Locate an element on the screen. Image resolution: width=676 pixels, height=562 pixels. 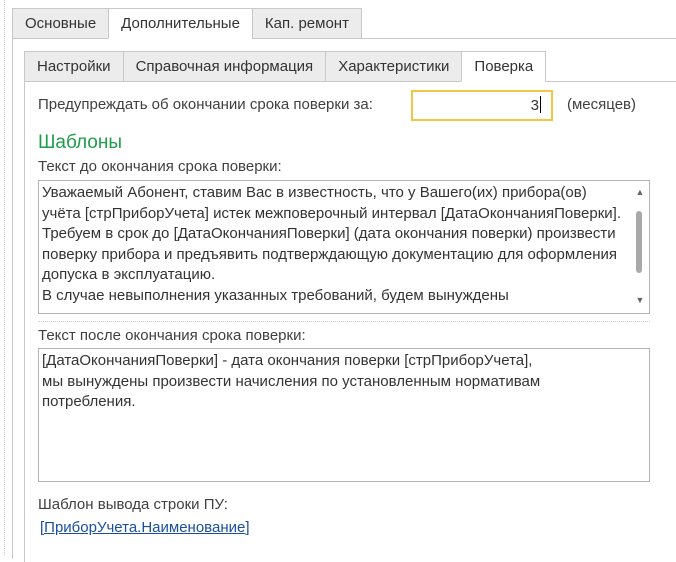
scroll-up-arrow-icon: ▲ is located at coordinates (640, 192).